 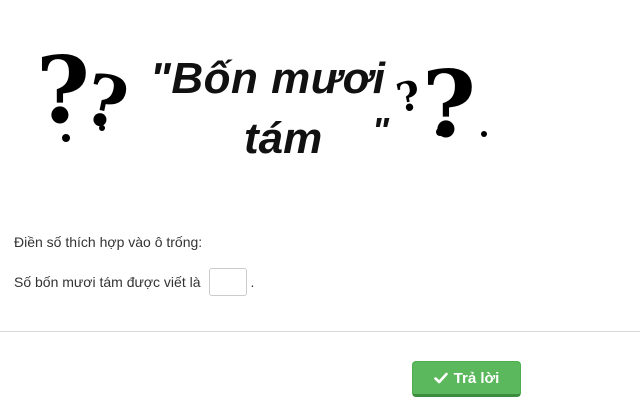 I want to click on title-line-2: tám, so click(x=283, y=138).